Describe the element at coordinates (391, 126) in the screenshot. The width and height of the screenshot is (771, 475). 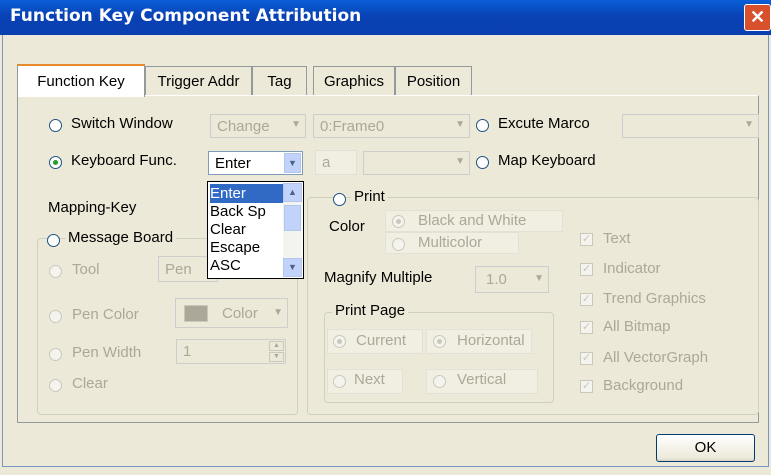
I see `frame-combo: 0:Frame0 ▼` at that location.